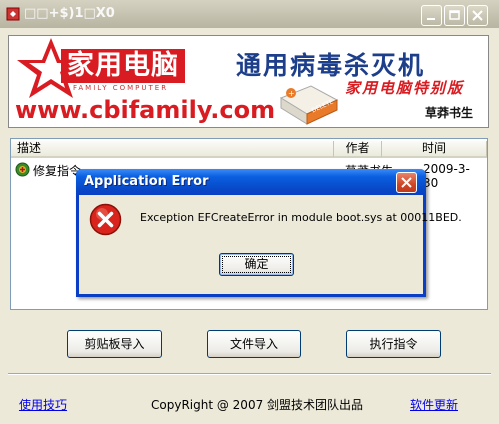  I want to click on tips-link: 使用技巧, so click(43, 404).